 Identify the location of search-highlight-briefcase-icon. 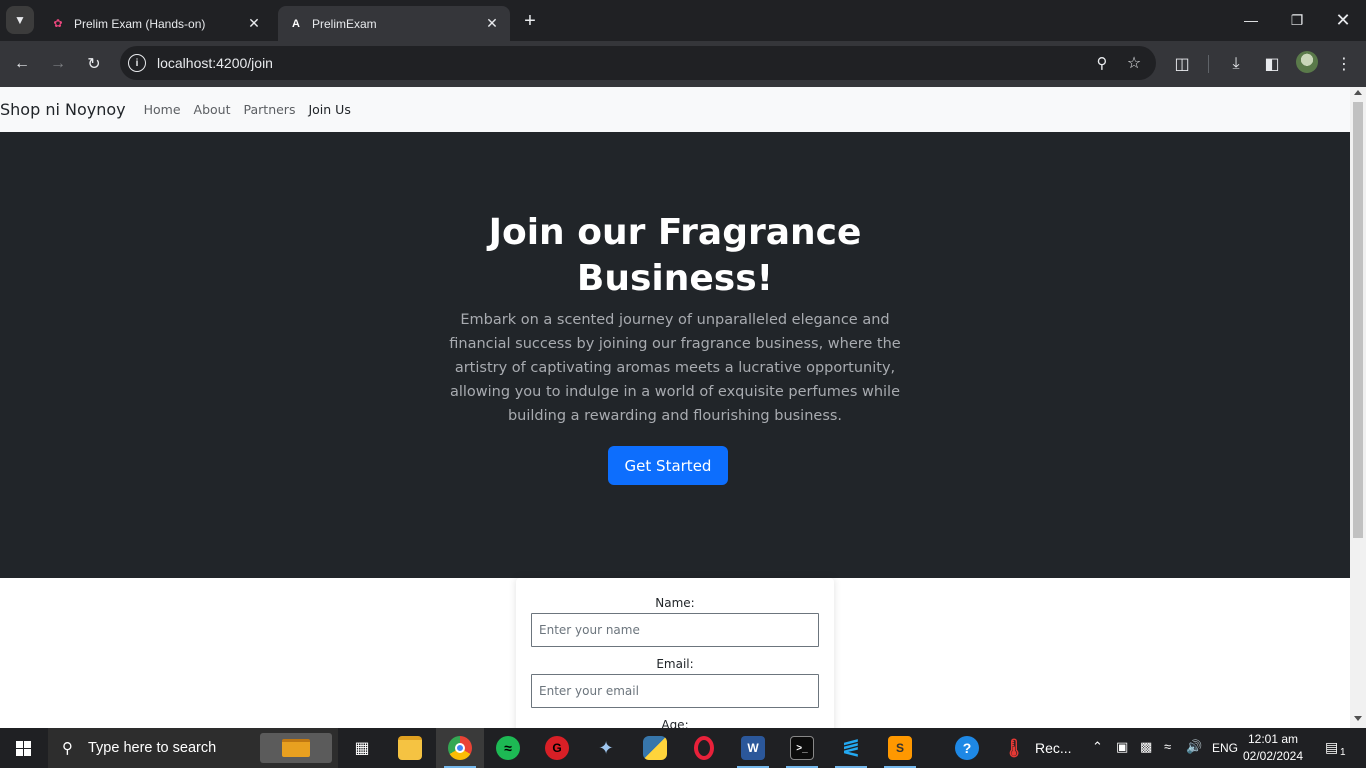
(296, 748).